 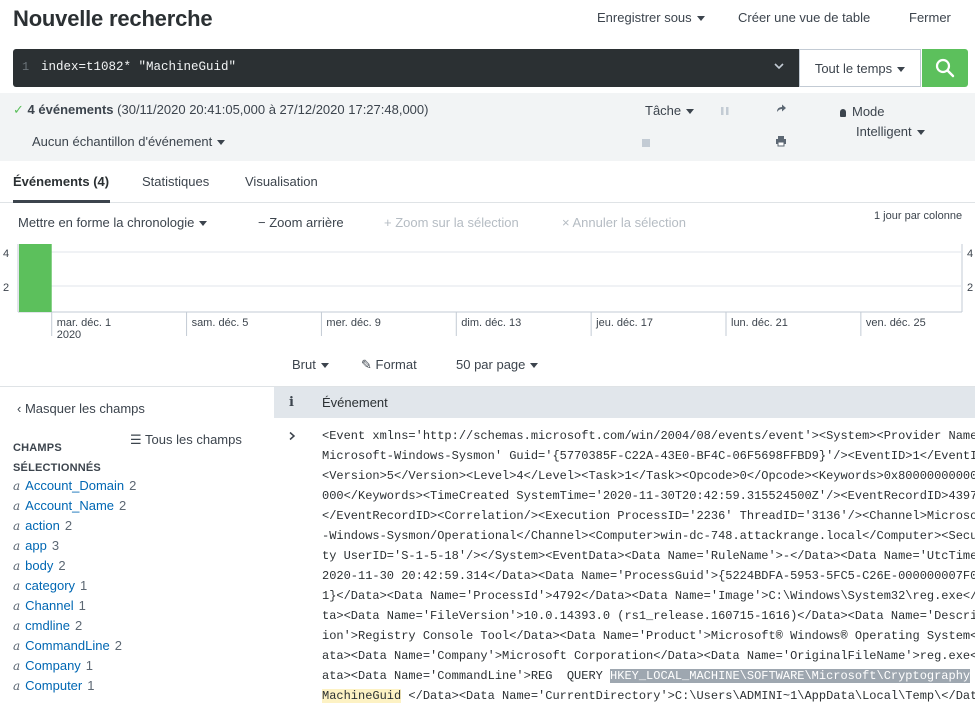 I want to click on field-name: category, so click(x=50, y=585).